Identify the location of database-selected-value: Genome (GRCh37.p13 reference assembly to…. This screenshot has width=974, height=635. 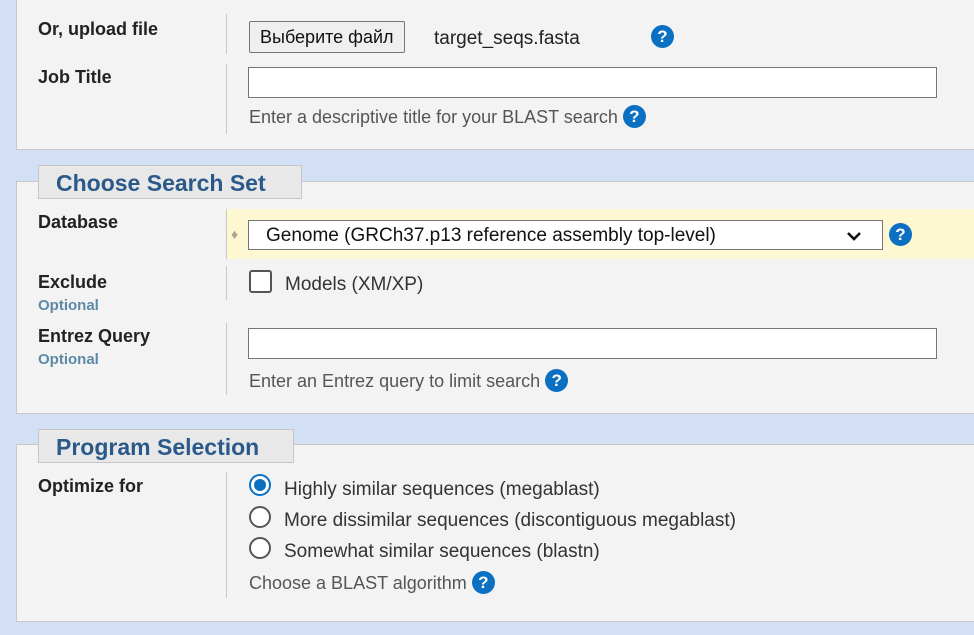
(491, 235).